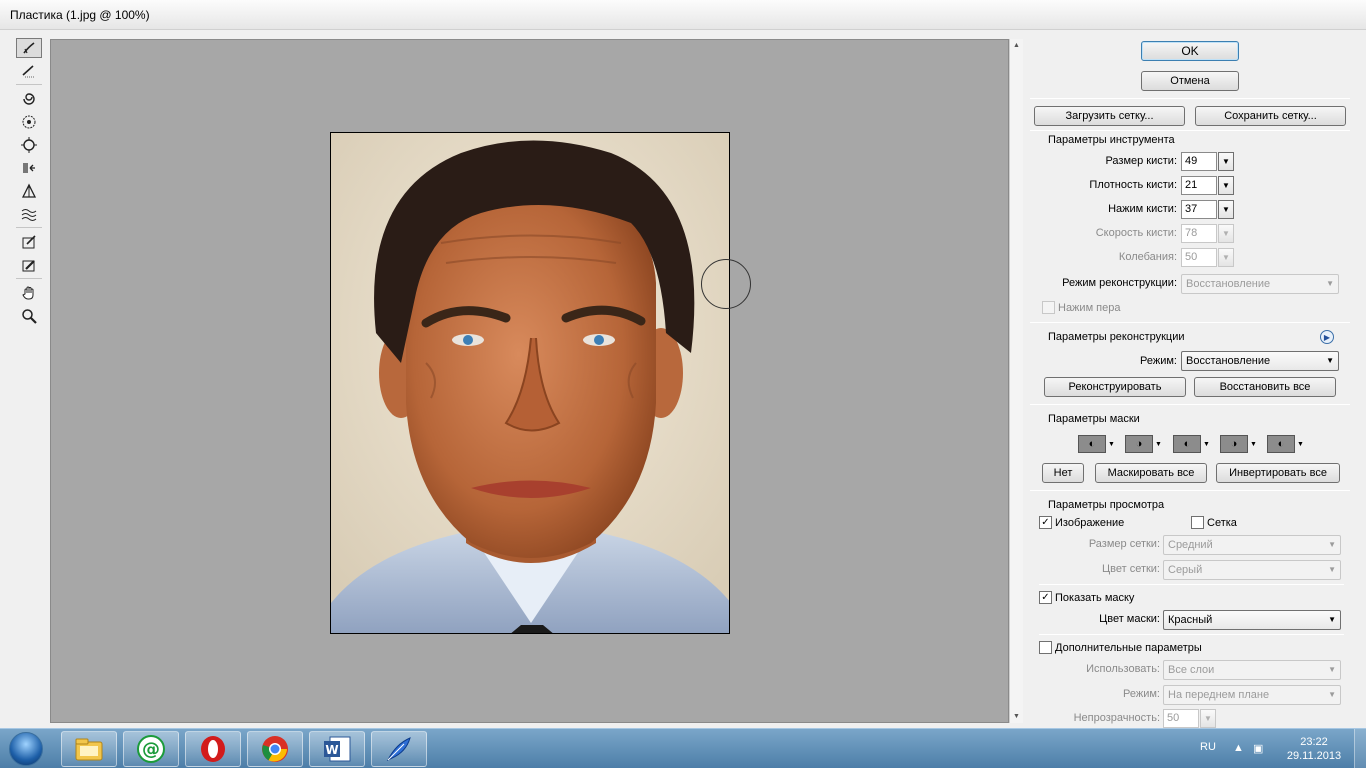 The width and height of the screenshot is (1366, 768). Describe the element at coordinates (1016, 716) in the screenshot. I see `scroll-down-icon: ▼` at that location.